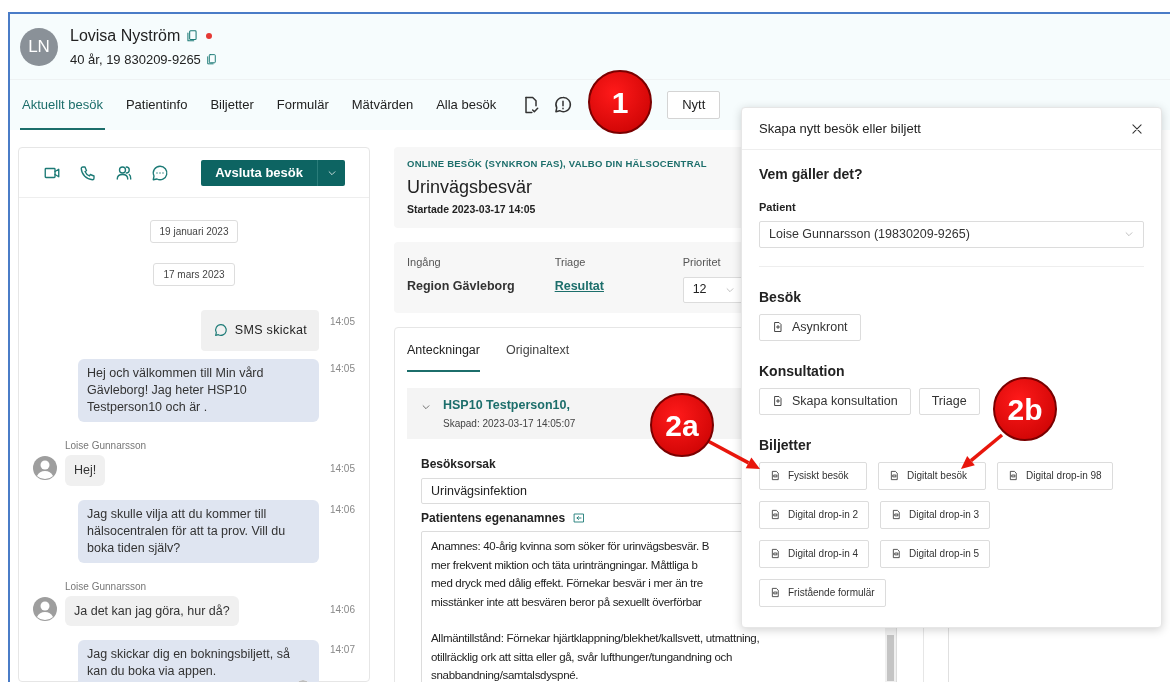 Image resolution: width=1170 pixels, height=682 pixels. I want to click on date-label: 17 mars 2023, so click(194, 274).